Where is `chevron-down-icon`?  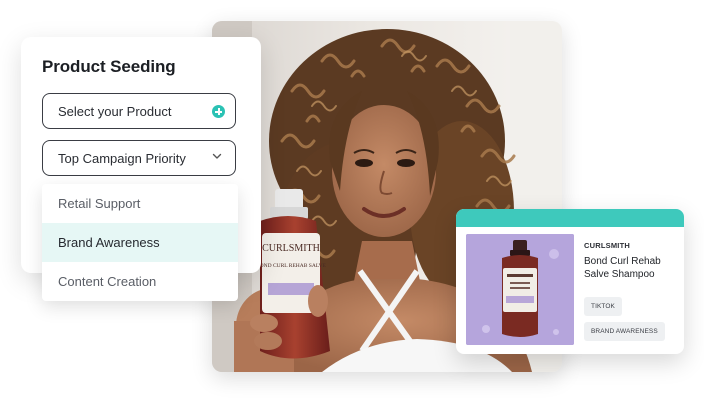
chevron-down-icon is located at coordinates (217, 156).